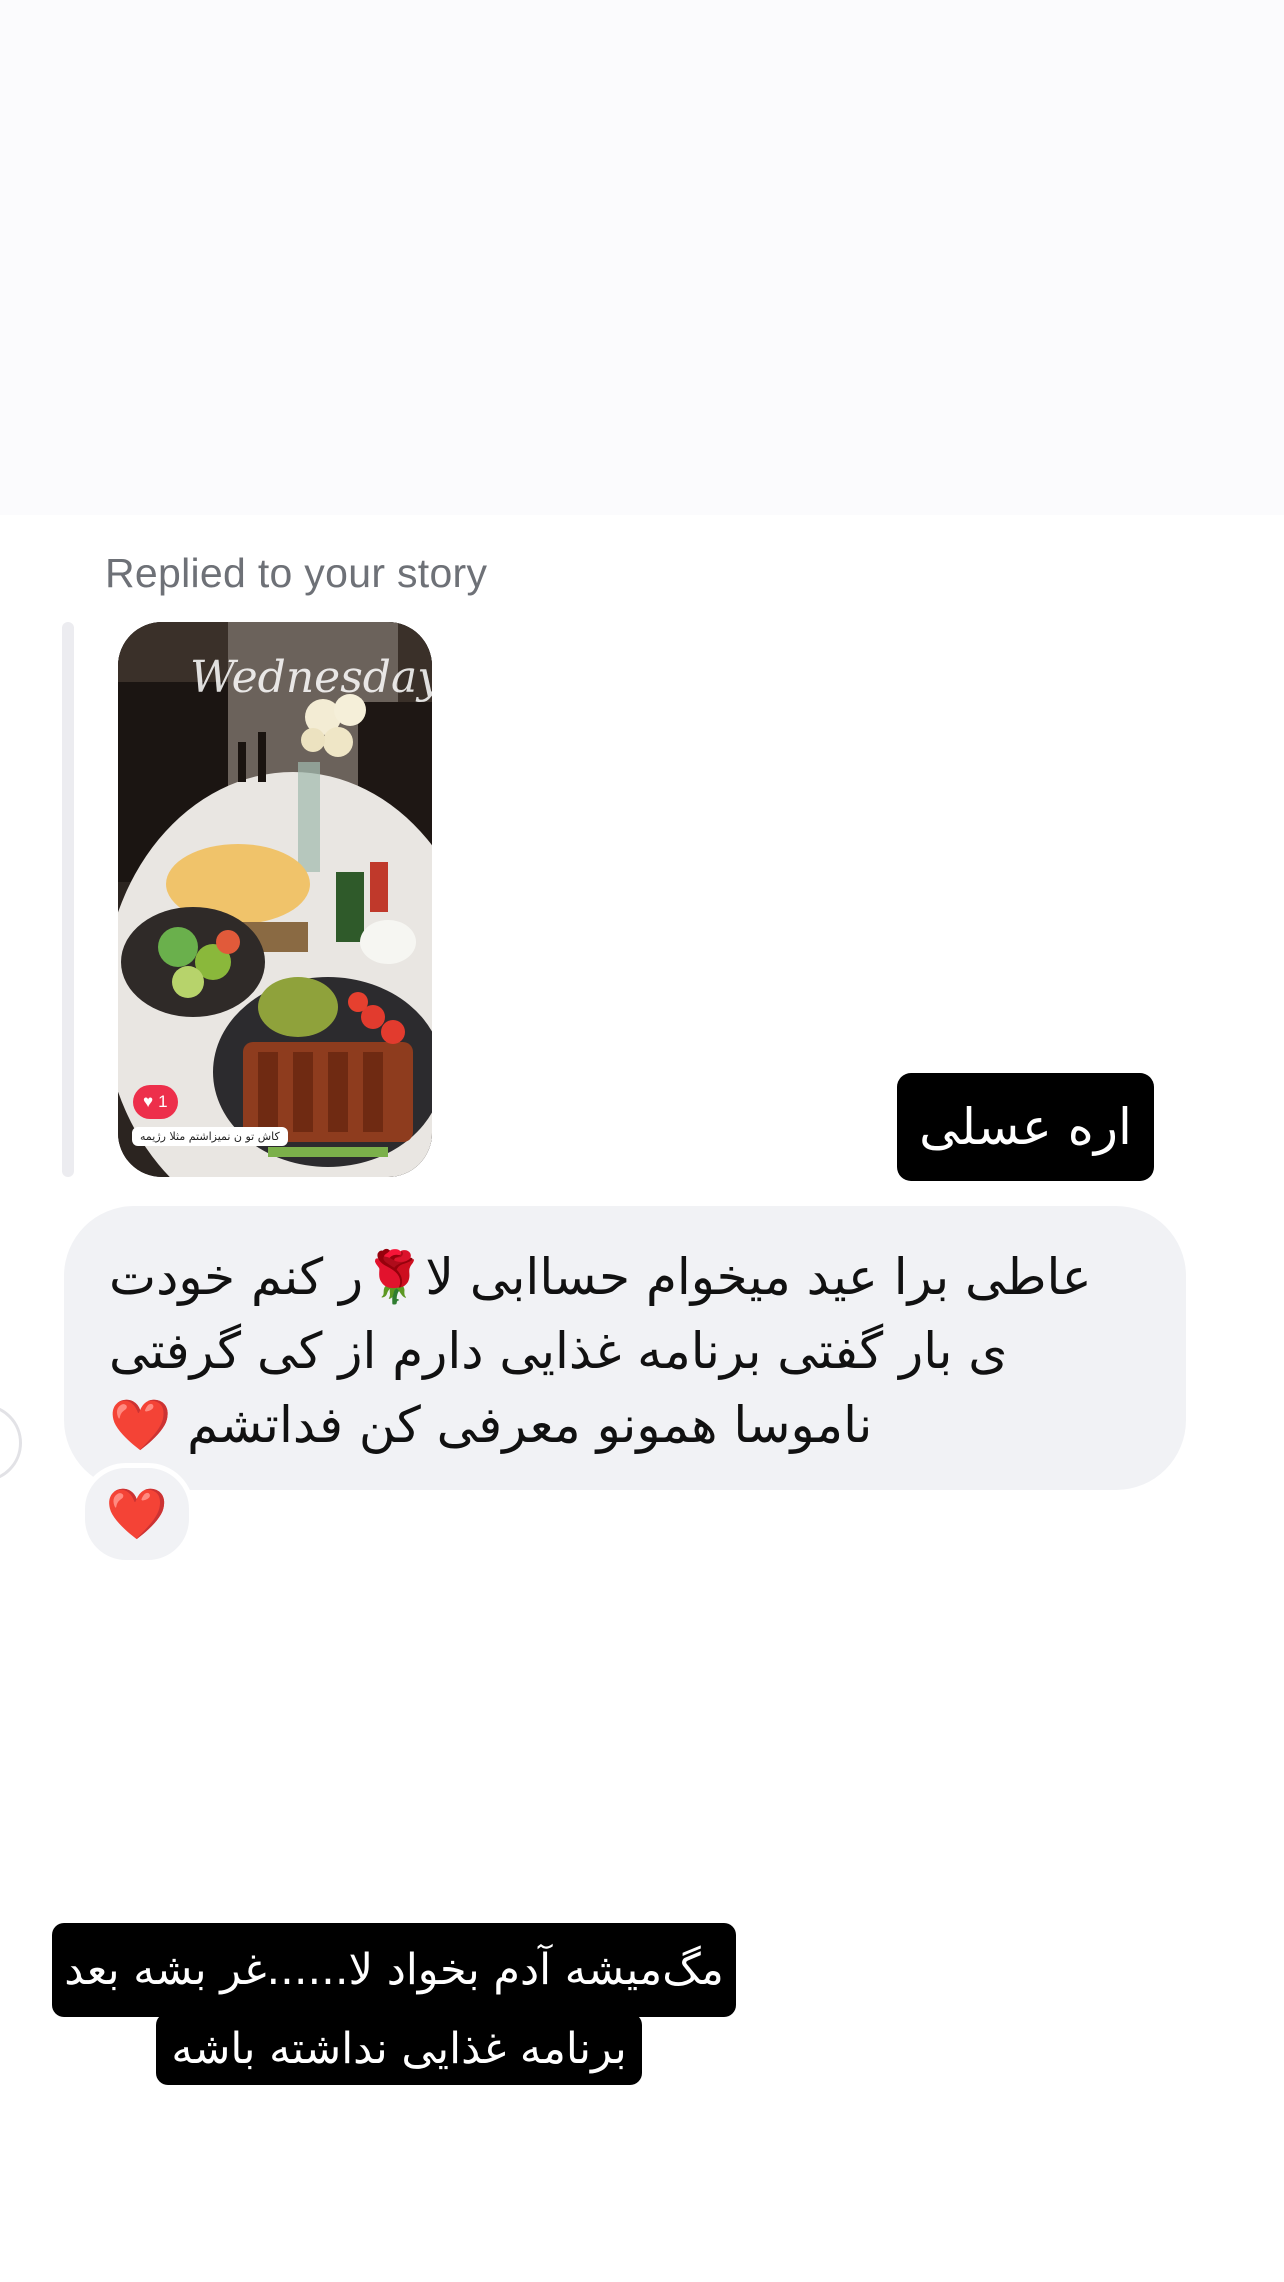 Image resolution: width=1284 pixels, height=2282 pixels. I want to click on heart-icon: ♥, so click(148, 1101).